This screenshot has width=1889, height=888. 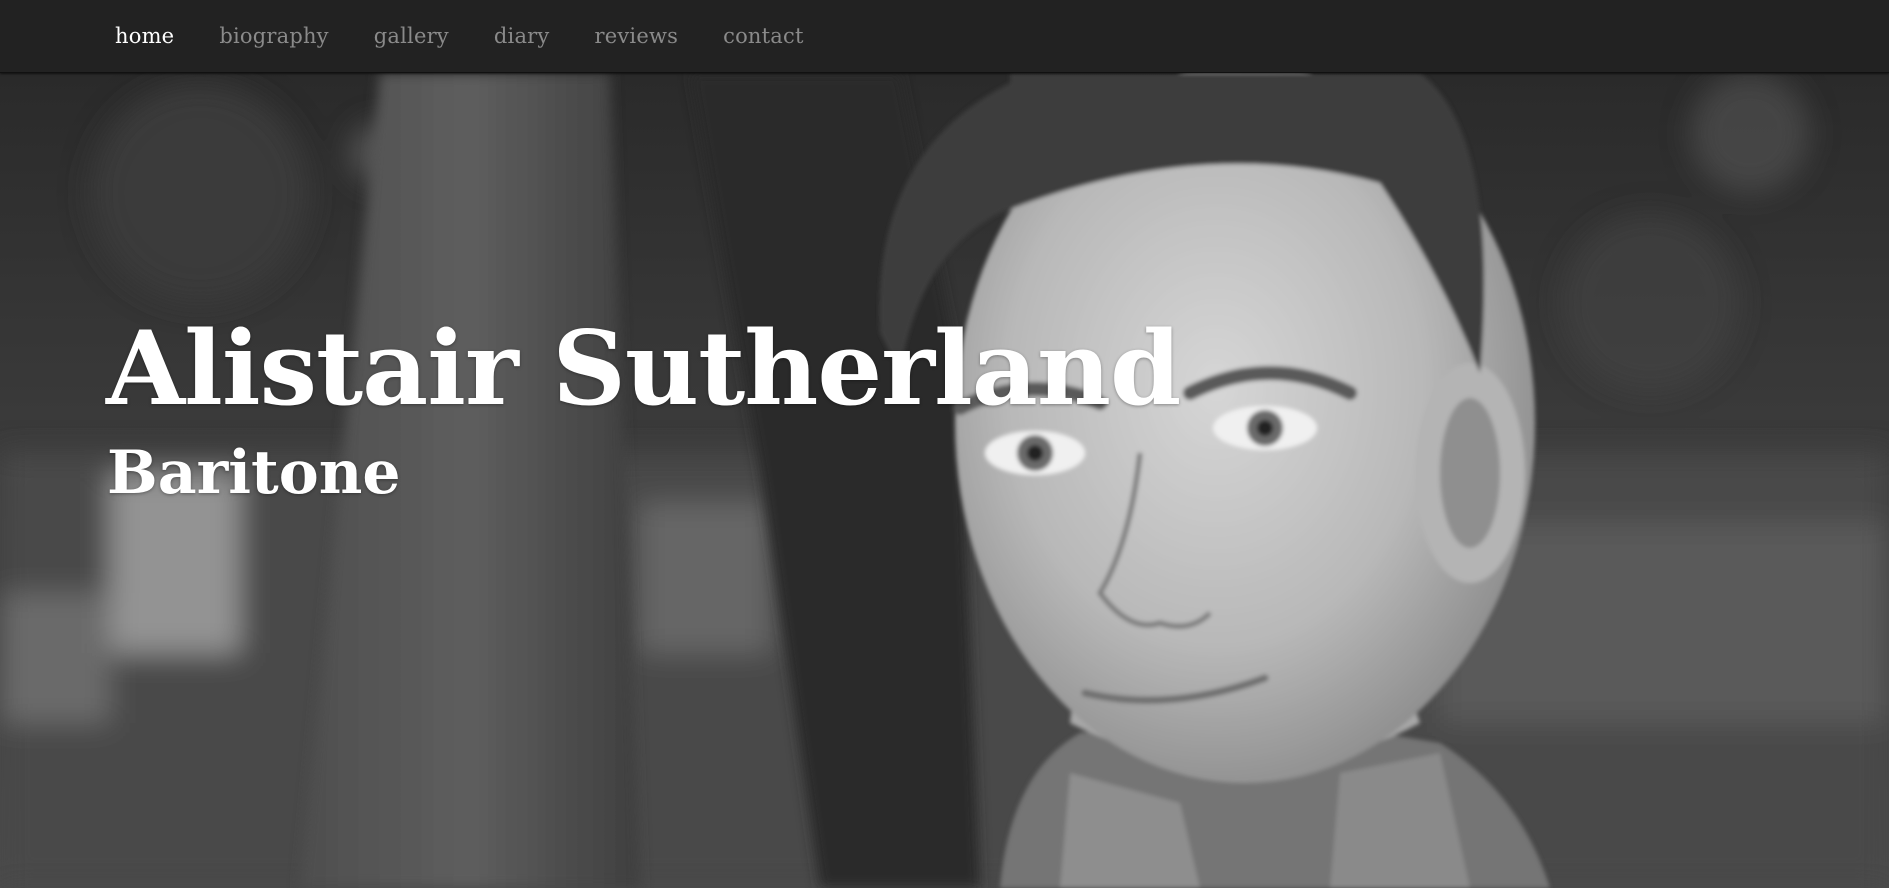 What do you see at coordinates (254, 473) in the screenshot?
I see `voice-type-subtitle: Baritone` at bounding box center [254, 473].